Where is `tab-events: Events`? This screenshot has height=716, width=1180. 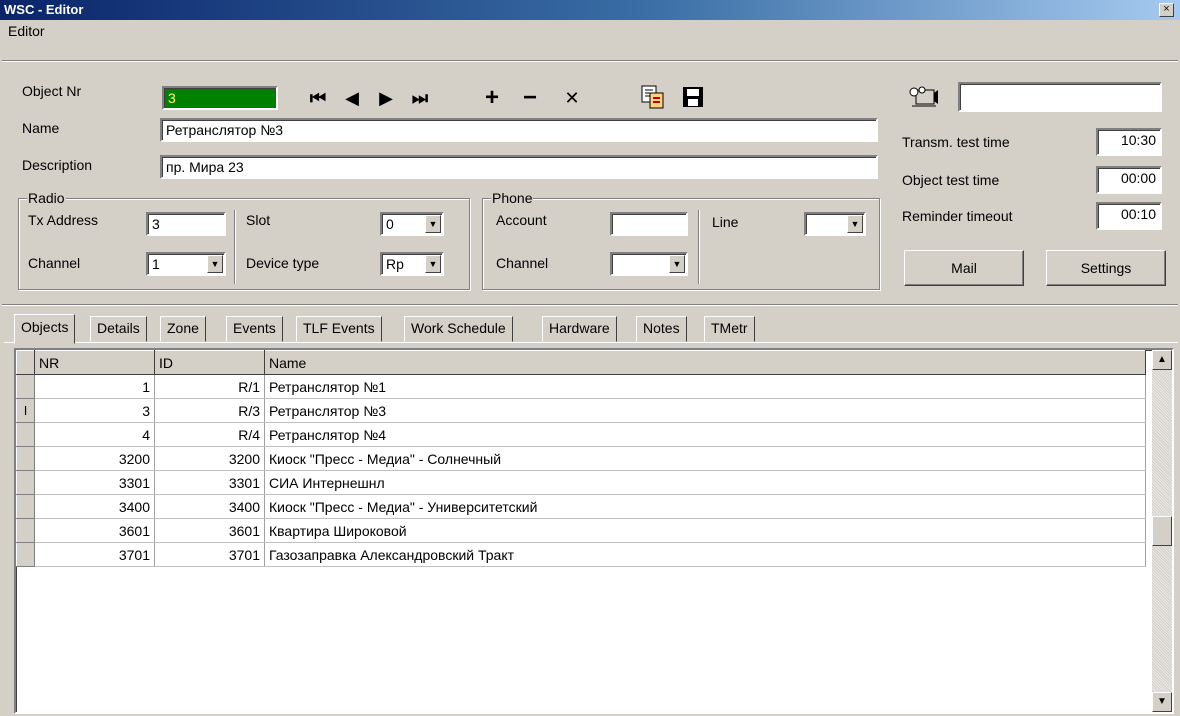
tab-events: Events is located at coordinates (254, 329).